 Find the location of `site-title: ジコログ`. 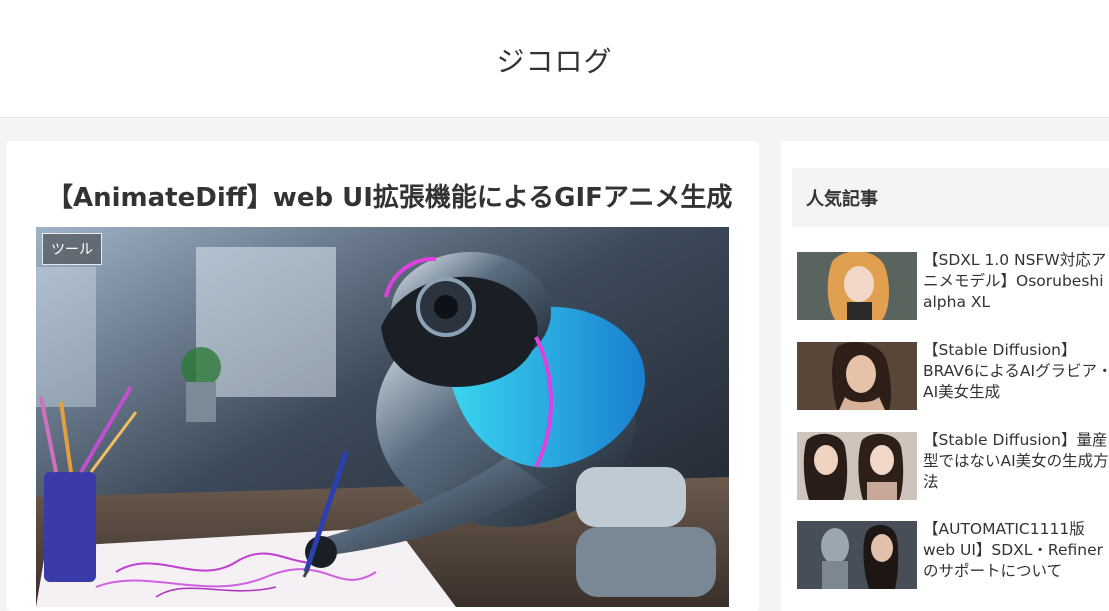

site-title: ジコログ is located at coordinates (554, 60).